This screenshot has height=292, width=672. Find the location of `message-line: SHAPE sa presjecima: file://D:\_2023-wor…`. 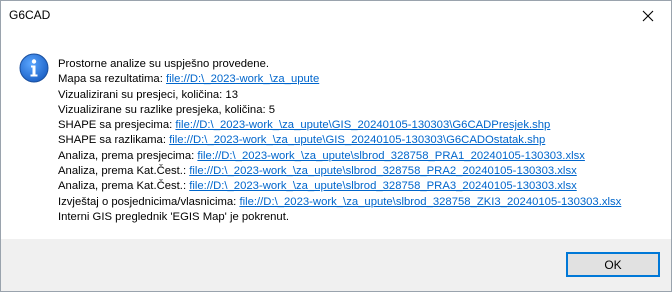

message-line: SHAPE sa presjecima: file://D:\_2023-wor… is located at coordinates (339, 125).